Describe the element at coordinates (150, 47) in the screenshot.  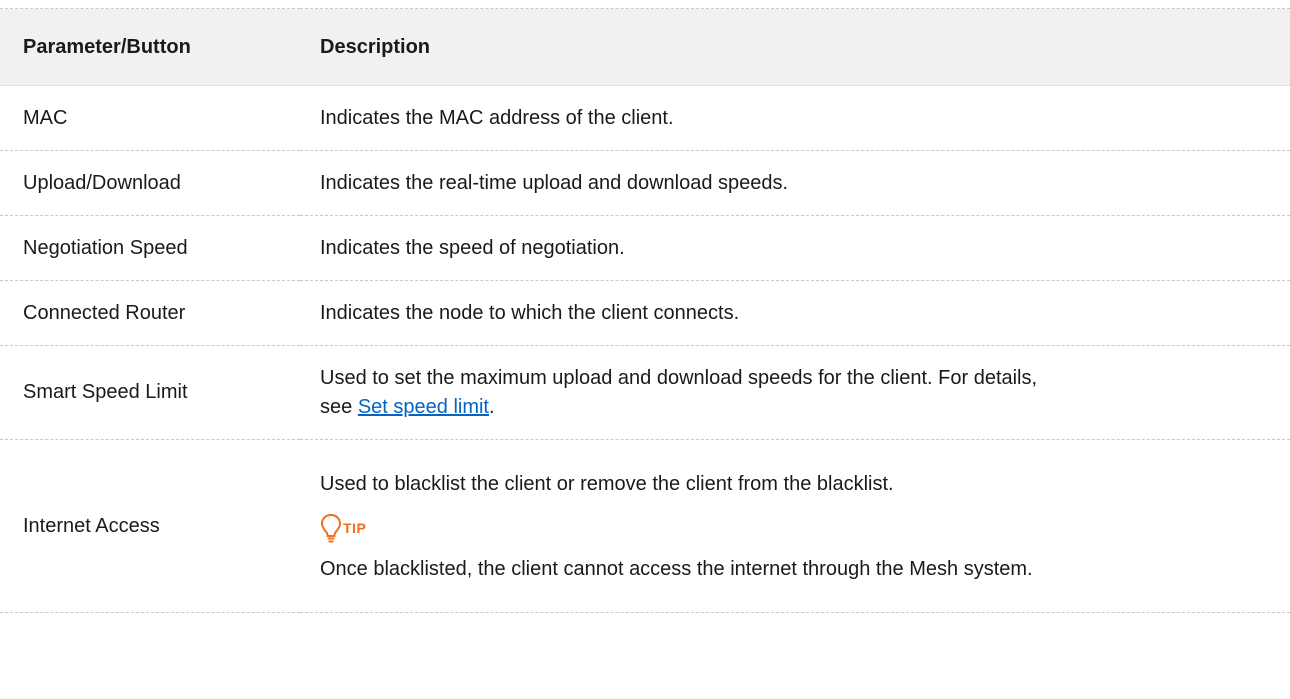
I see `header-parameter: Parameter/Button` at that location.